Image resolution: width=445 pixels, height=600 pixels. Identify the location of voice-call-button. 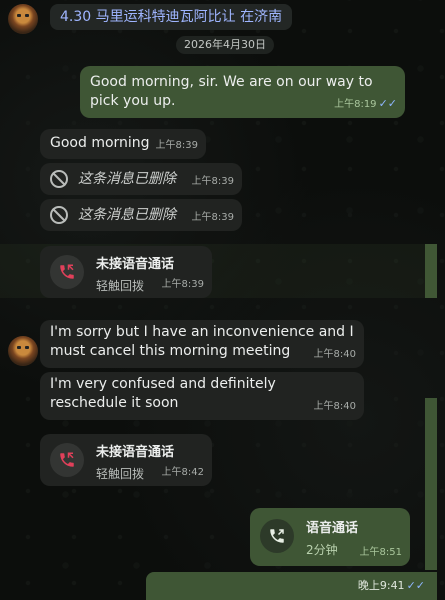
(277, 536).